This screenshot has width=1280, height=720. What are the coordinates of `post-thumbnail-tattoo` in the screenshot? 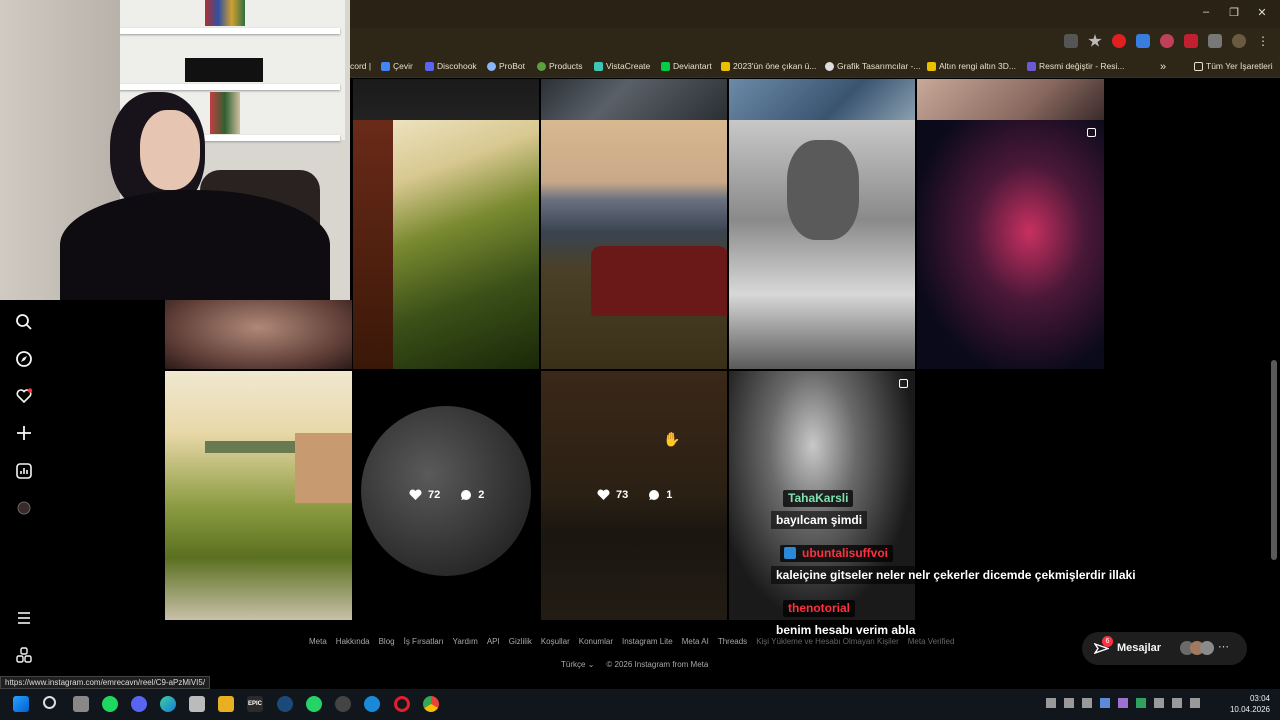 It's located at (258, 334).